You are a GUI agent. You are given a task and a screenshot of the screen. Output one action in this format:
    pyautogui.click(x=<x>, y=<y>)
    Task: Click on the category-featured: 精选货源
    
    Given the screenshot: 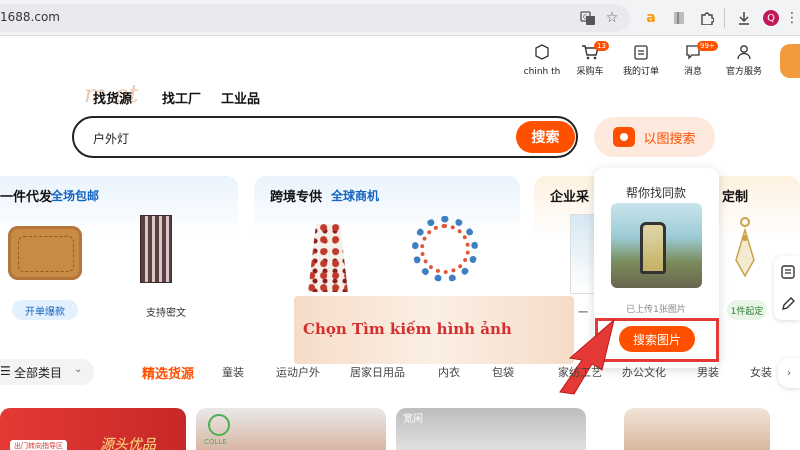 What is the action you would take?
    pyautogui.click(x=168, y=372)
    